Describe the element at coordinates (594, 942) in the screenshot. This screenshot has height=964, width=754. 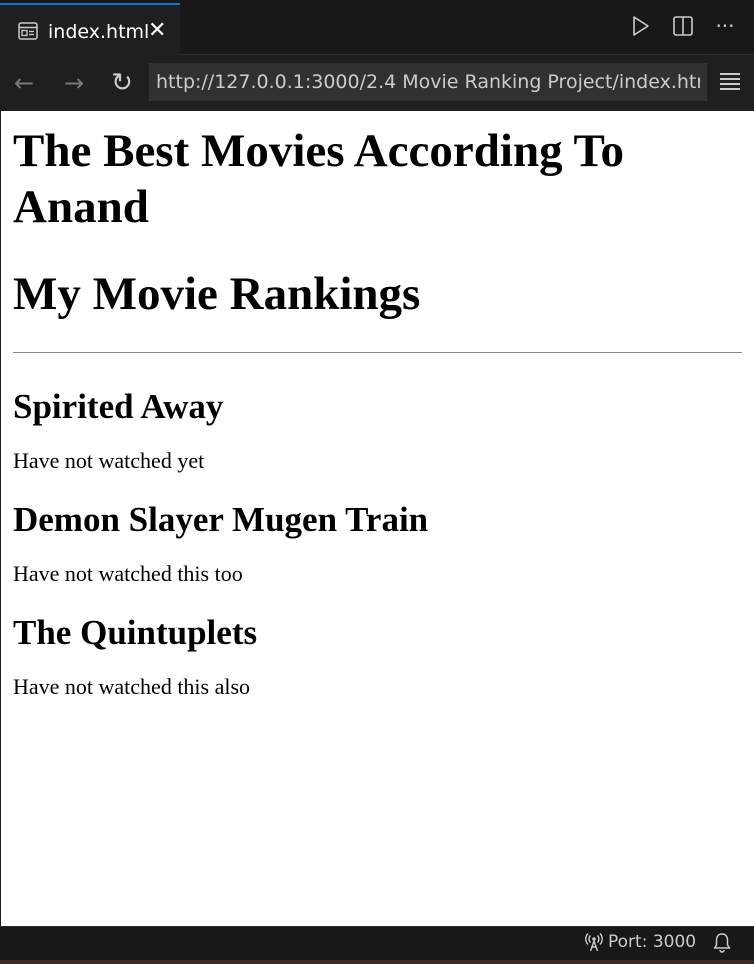
I see `broadcast-icon` at that location.